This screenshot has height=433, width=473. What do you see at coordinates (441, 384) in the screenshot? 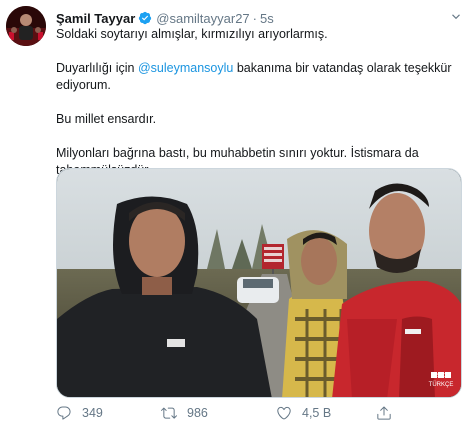
I see `watermark-line-2: TÜRKÇE` at bounding box center [441, 384].